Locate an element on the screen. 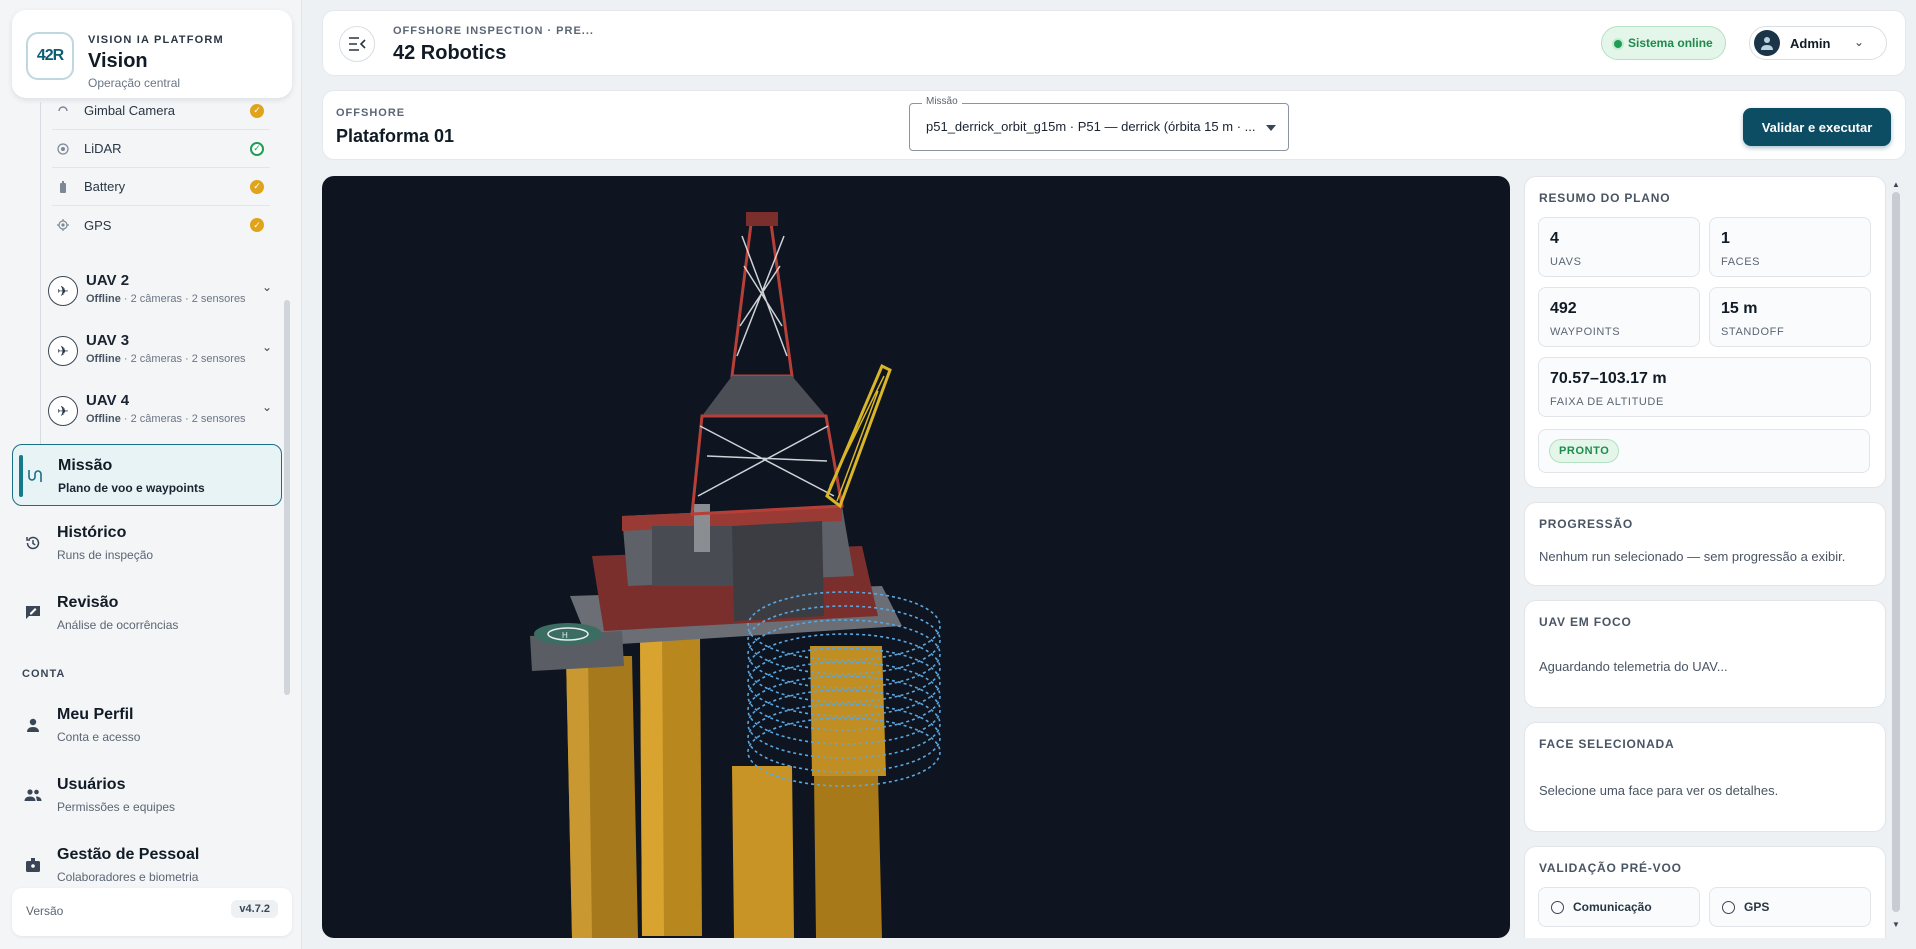 Image resolution: width=1916 pixels, height=949 pixels. avatar is located at coordinates (1767, 43).